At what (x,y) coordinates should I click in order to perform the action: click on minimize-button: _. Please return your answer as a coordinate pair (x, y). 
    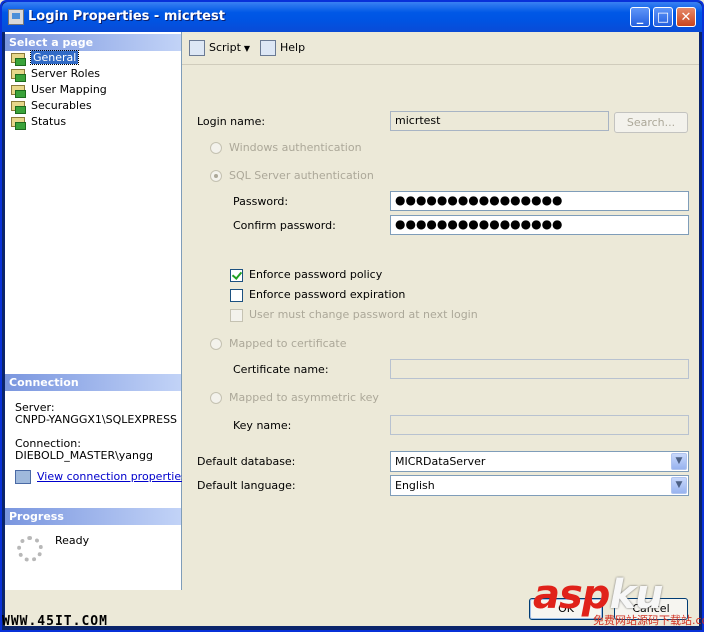
    Looking at the image, I should click on (640, 17).